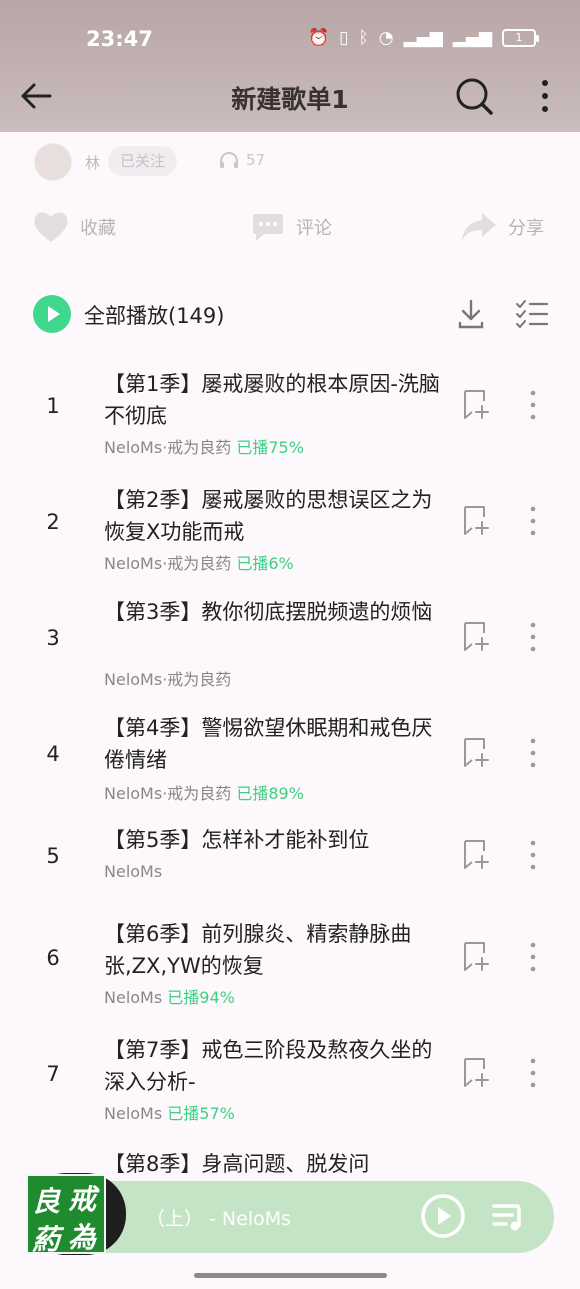 Image resolution: width=580 pixels, height=1289 pixels. I want to click on creator-name: 林, so click(92, 162).